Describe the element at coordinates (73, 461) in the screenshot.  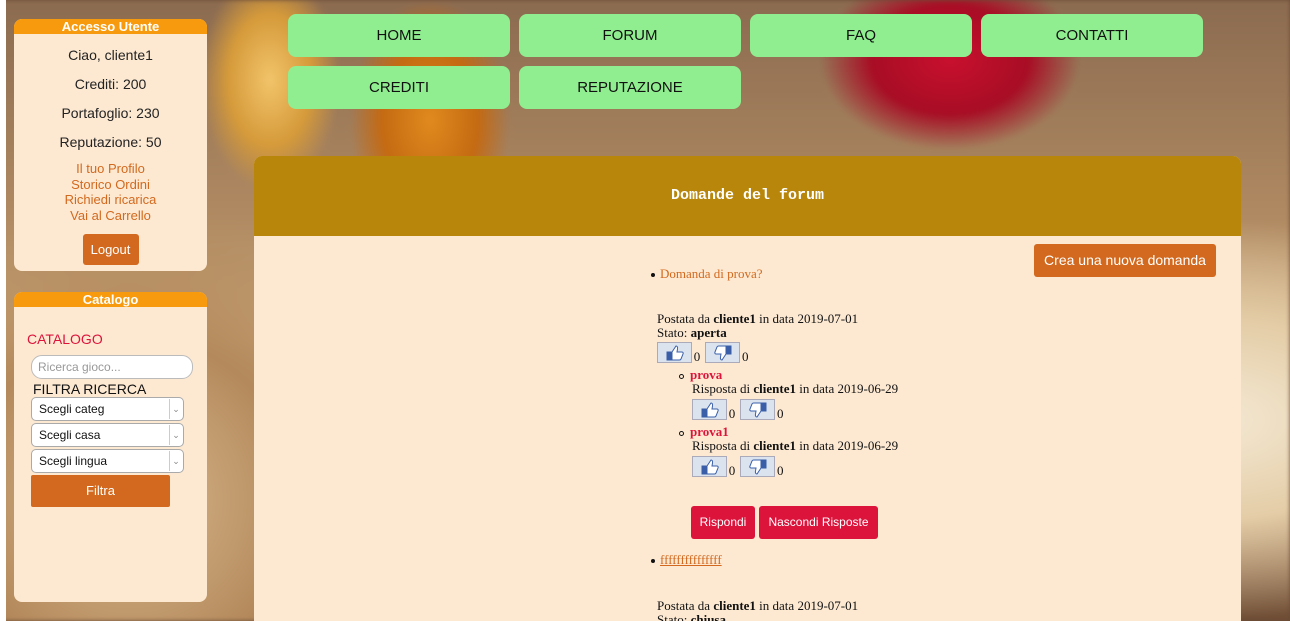
I see `language-select-value: Scegli lingua` at that location.